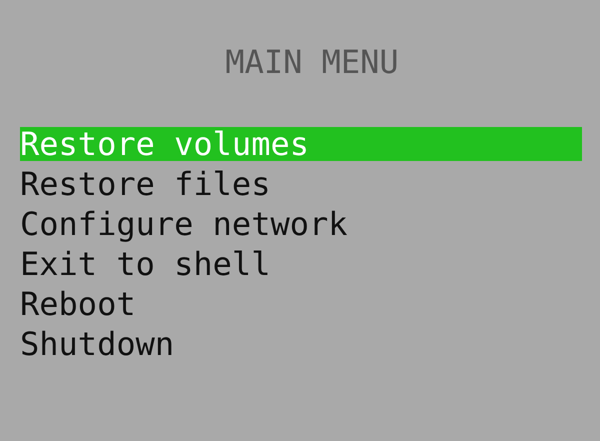  I want to click on menu-item: Configure network, so click(301, 224).